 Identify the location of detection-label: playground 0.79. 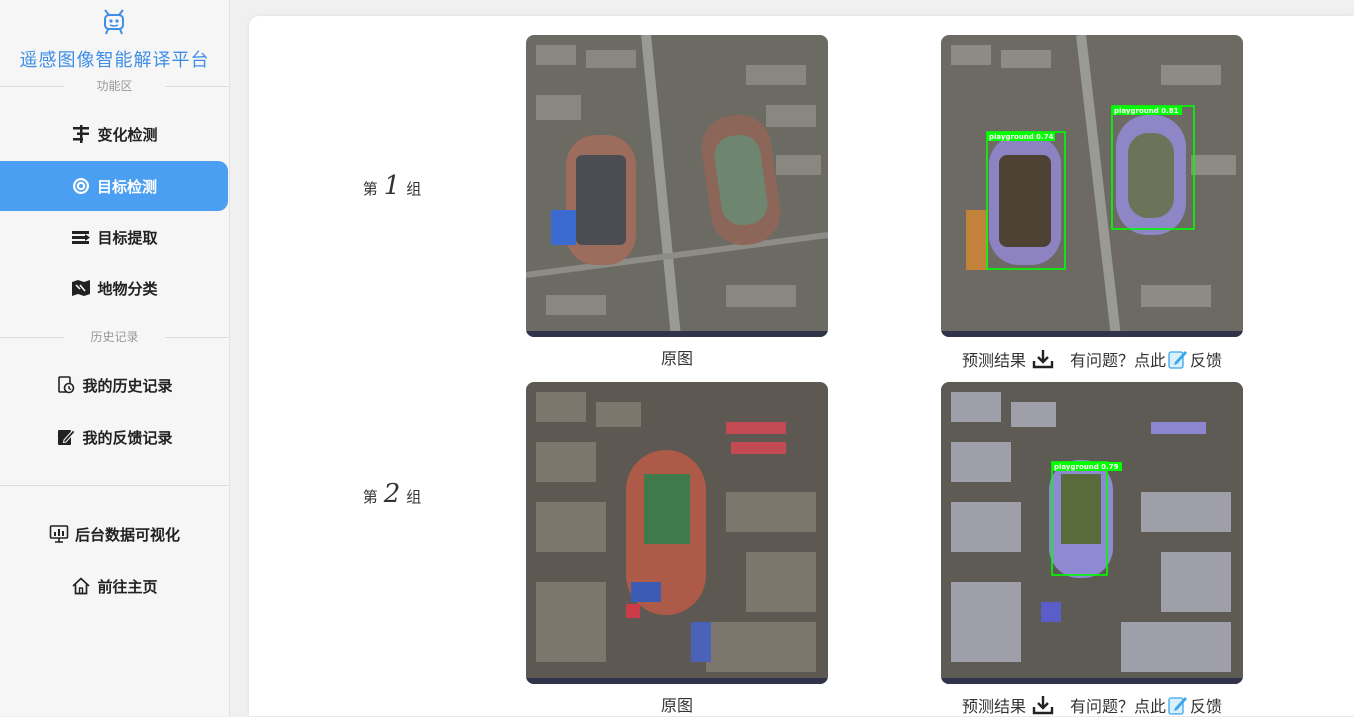
(1086, 467).